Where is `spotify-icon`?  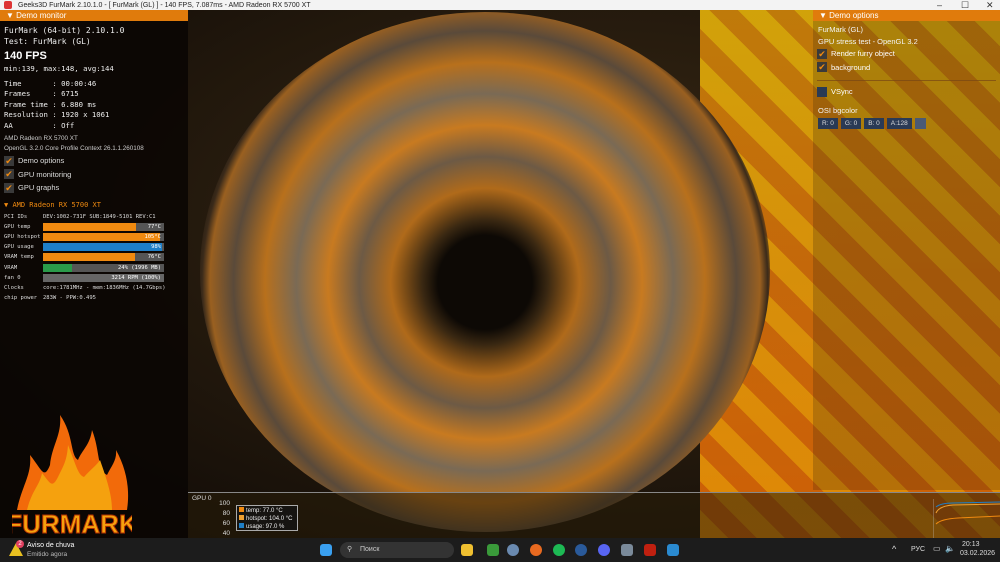 spotify-icon is located at coordinates (559, 550).